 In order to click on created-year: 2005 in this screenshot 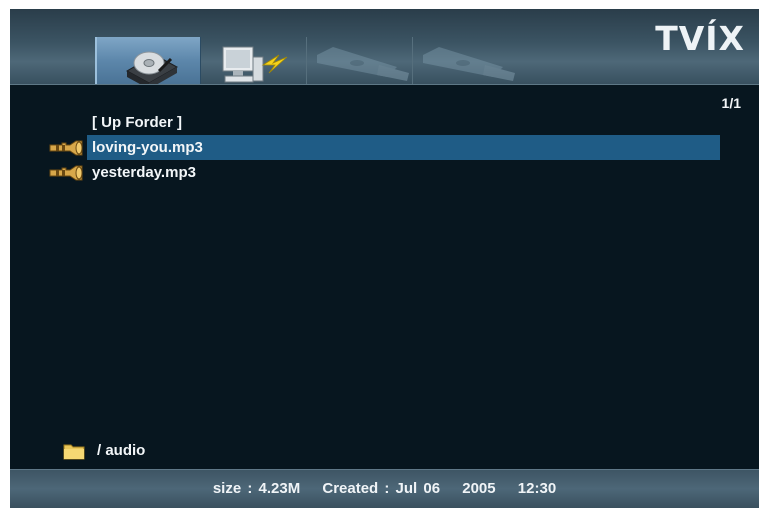, I will do `click(479, 488)`.